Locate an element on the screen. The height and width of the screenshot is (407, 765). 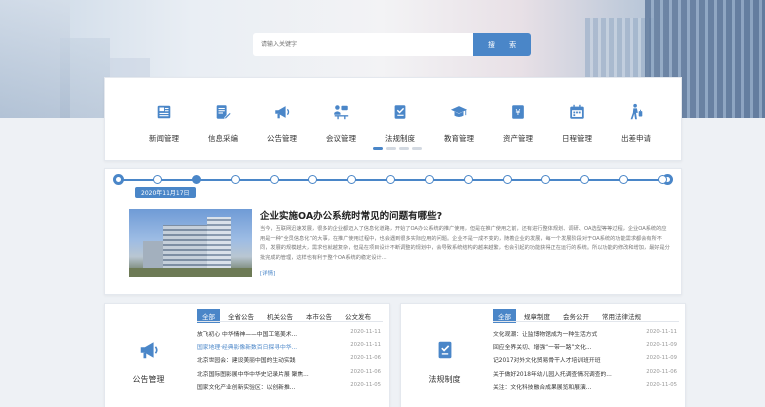
news-timeline is located at coordinates (393, 180).